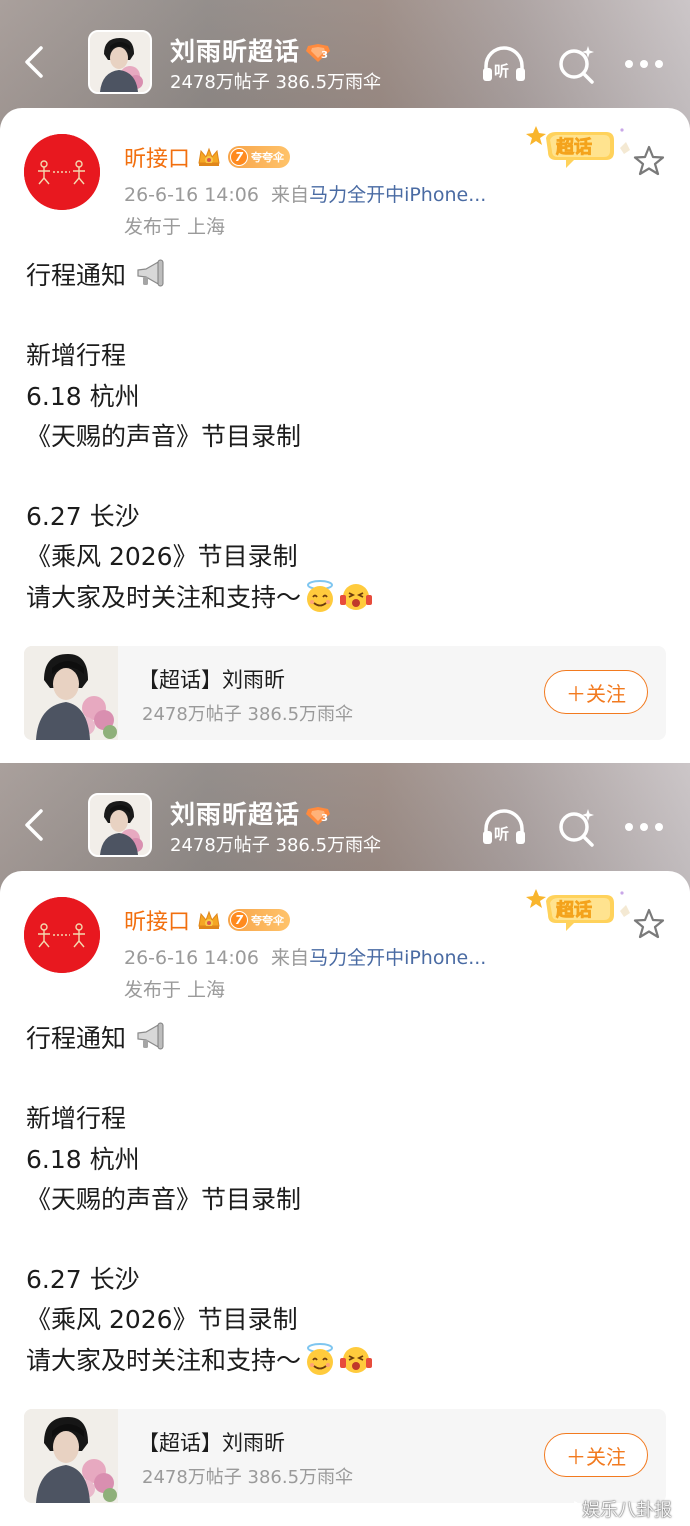 The image size is (690, 1526). Describe the element at coordinates (346, 1039) in the screenshot. I see `post-line: 行程通知` at that location.